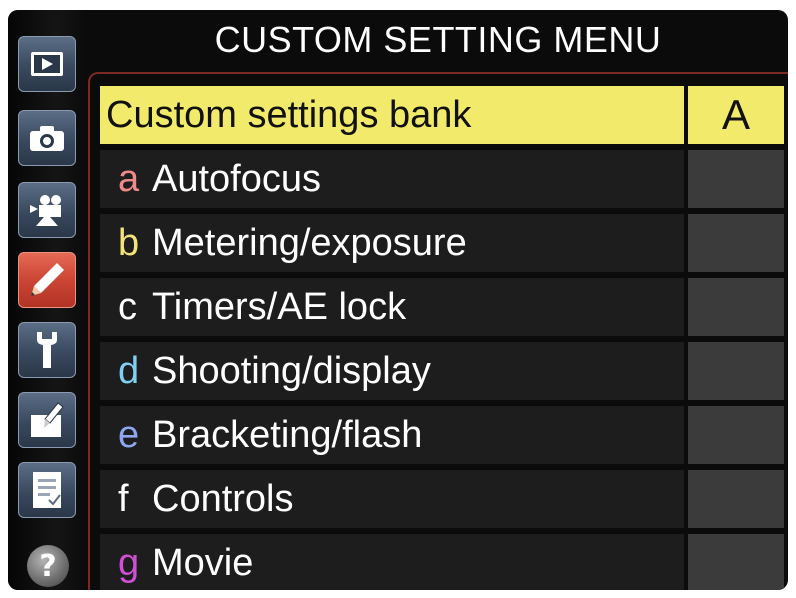 The image size is (796, 598). I want to click on menu-item-movie: g Movie, so click(442, 562).